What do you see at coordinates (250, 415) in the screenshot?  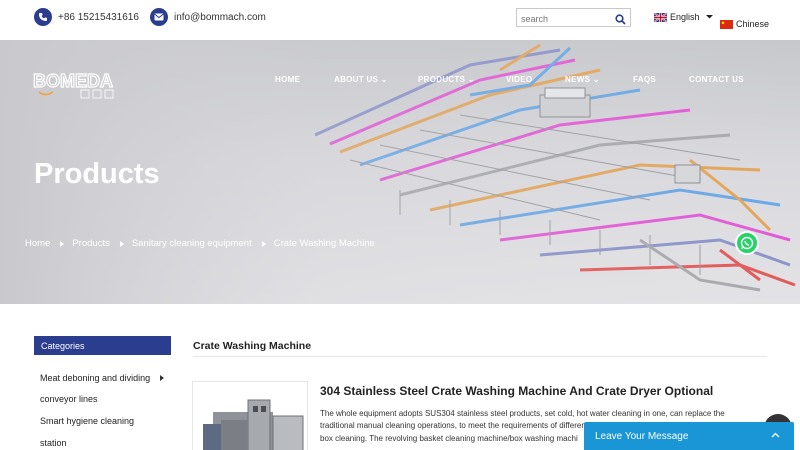 I see `product-thumbnail` at bounding box center [250, 415].